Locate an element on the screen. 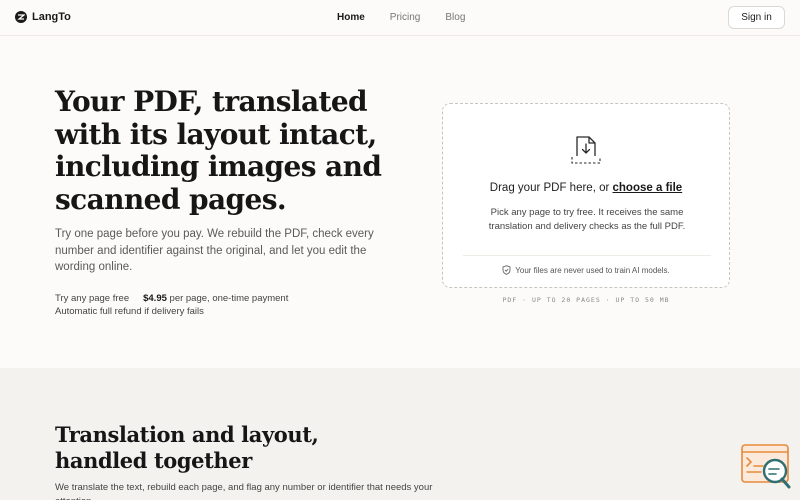 The width and height of the screenshot is (800, 500). sign-in-button: Sign in is located at coordinates (756, 17).